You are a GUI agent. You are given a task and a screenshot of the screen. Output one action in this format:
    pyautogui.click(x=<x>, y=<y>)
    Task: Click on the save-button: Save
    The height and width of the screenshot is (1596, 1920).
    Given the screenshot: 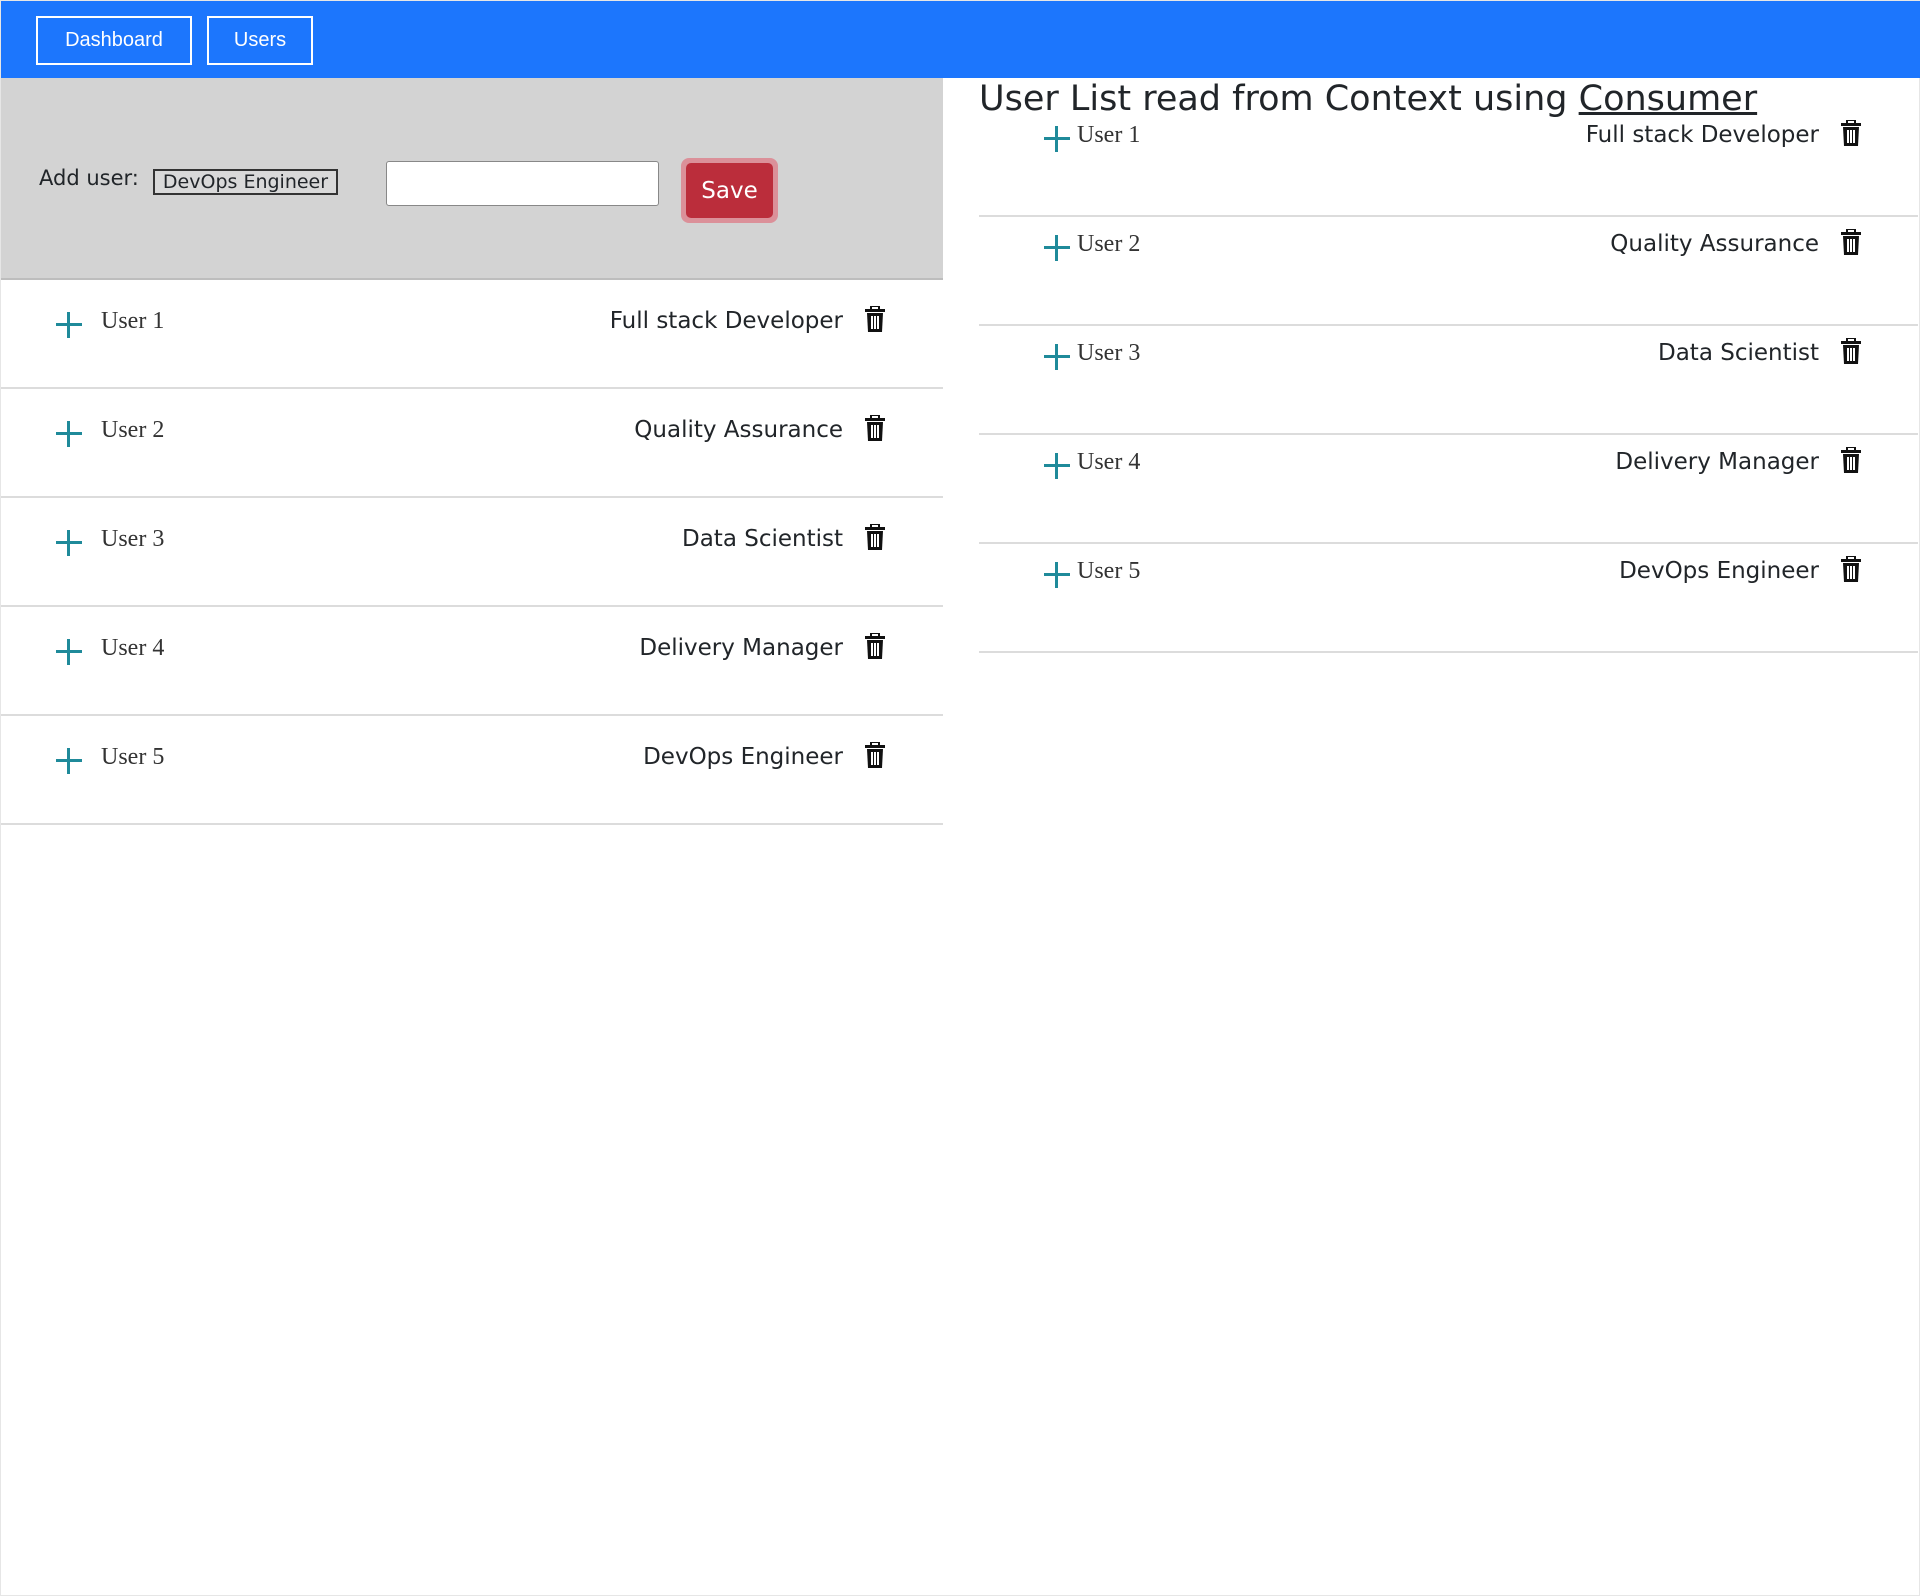 What is the action you would take?
    pyautogui.click(x=729, y=190)
    